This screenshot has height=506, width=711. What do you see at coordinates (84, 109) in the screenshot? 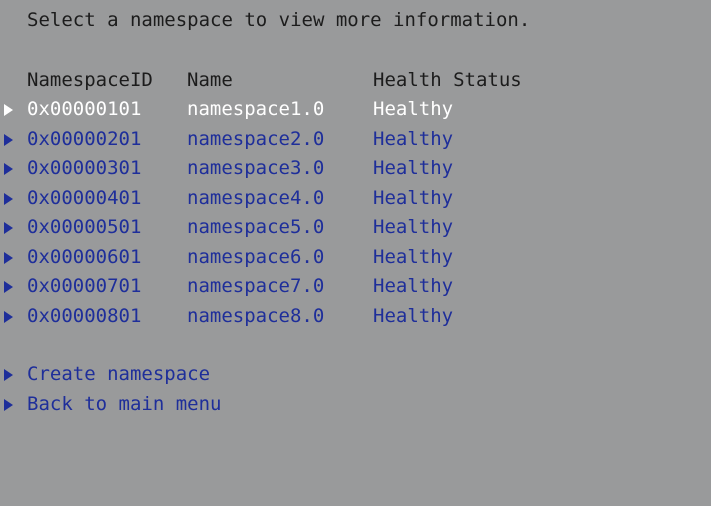
I see `namespace-id: 0x00000101` at bounding box center [84, 109].